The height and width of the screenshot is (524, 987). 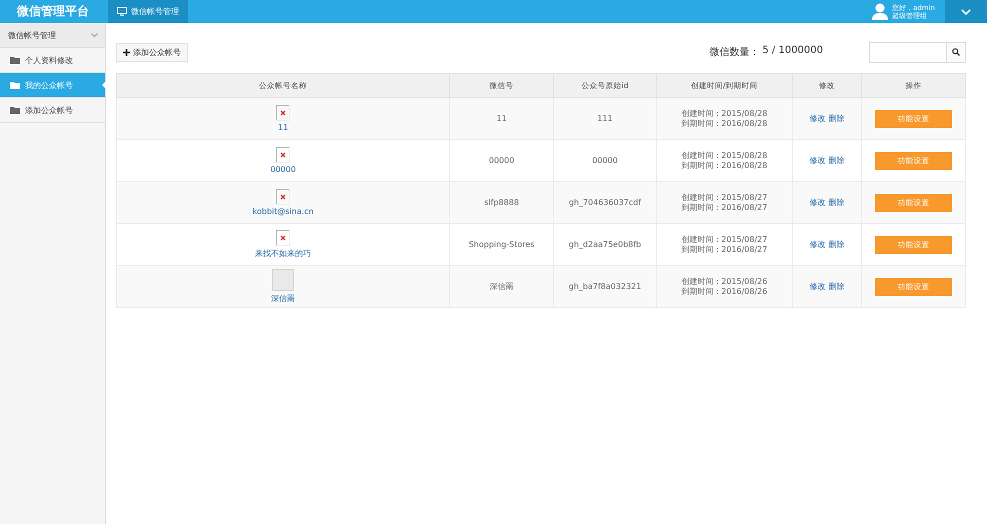 I want to click on nav-tab: 微信帐号管理, so click(x=148, y=11).